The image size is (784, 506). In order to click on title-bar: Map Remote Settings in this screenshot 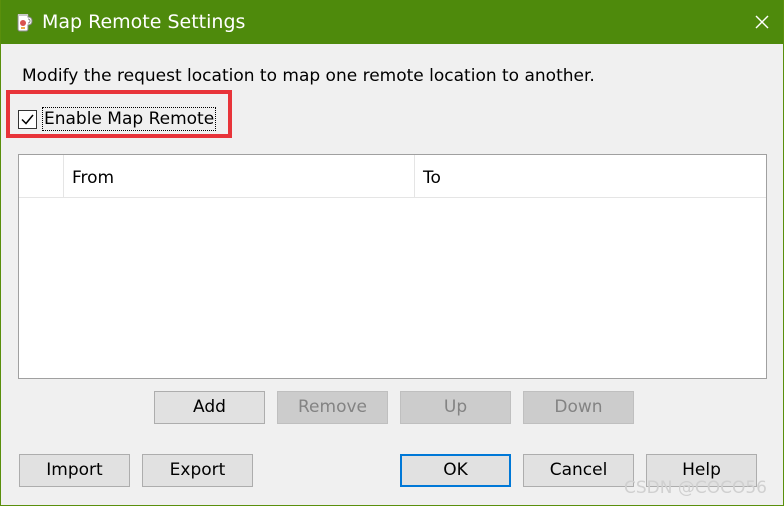, I will do `click(392, 22)`.